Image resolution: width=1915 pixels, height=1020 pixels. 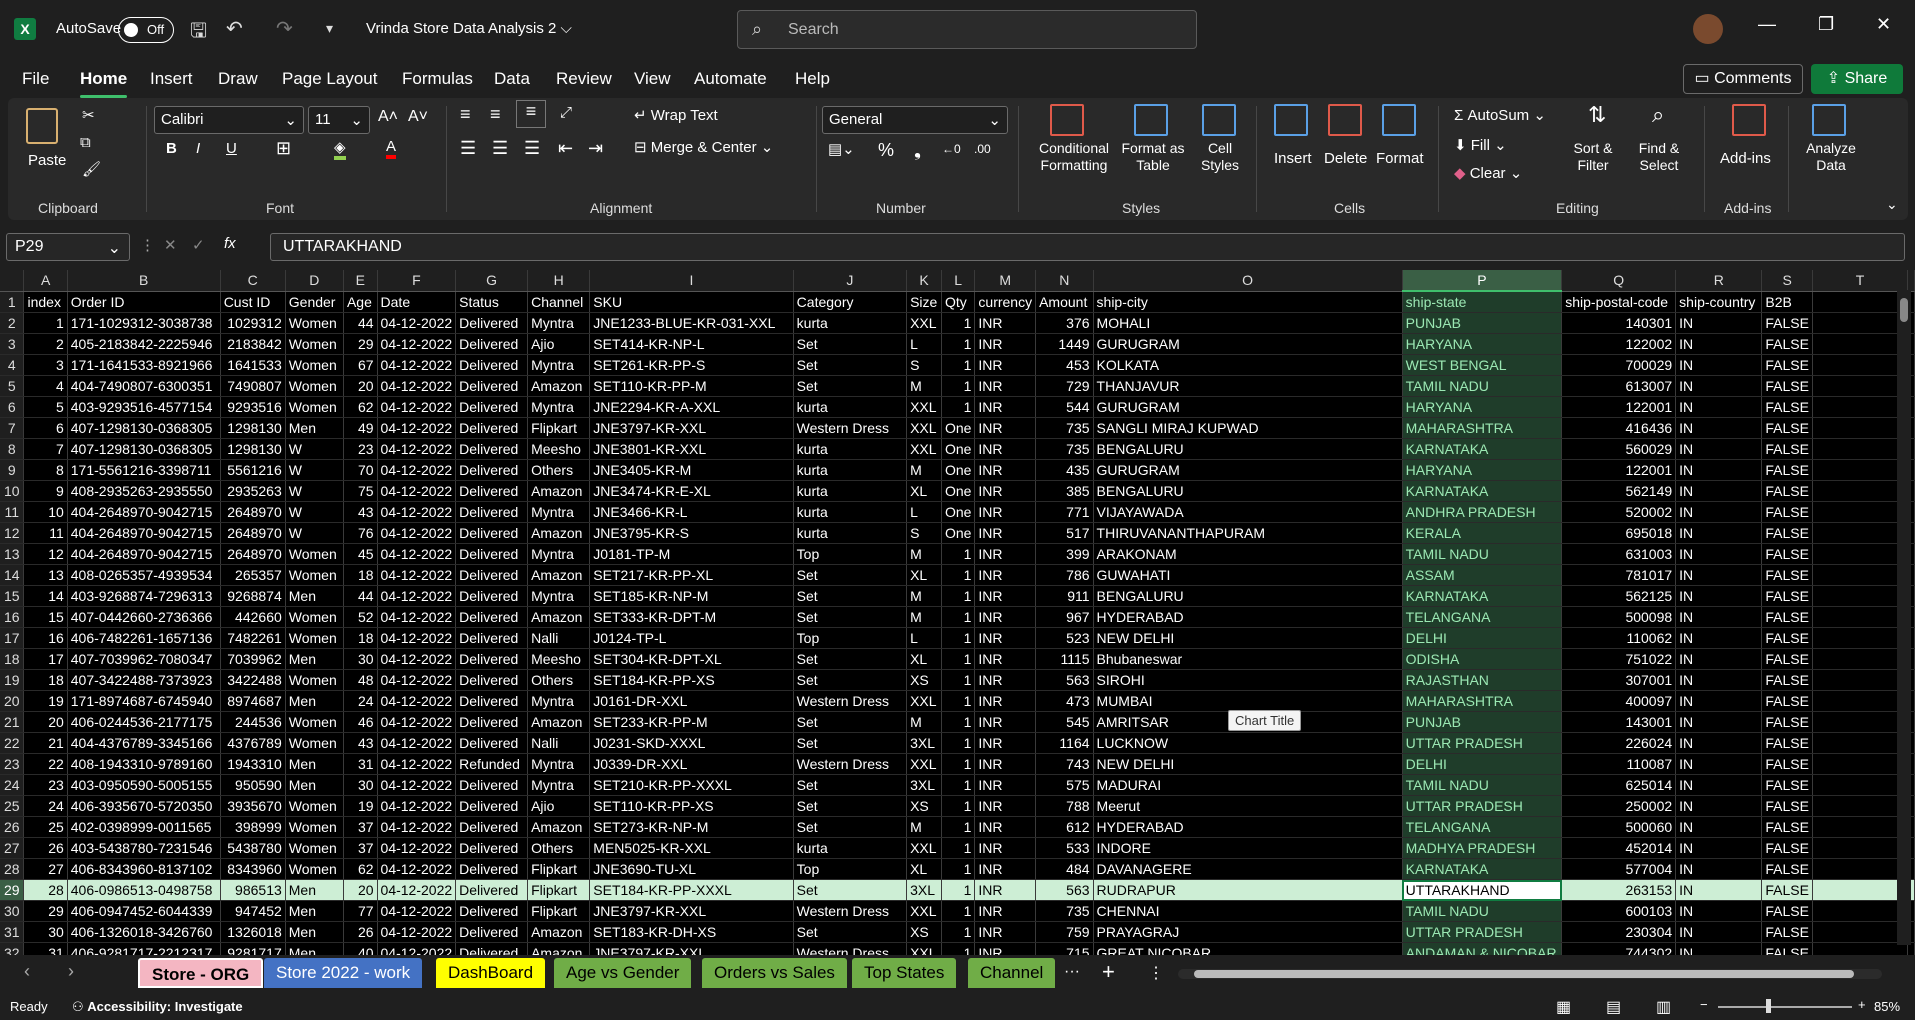 I want to click on cell: THANJAVUR, so click(x=1248, y=386).